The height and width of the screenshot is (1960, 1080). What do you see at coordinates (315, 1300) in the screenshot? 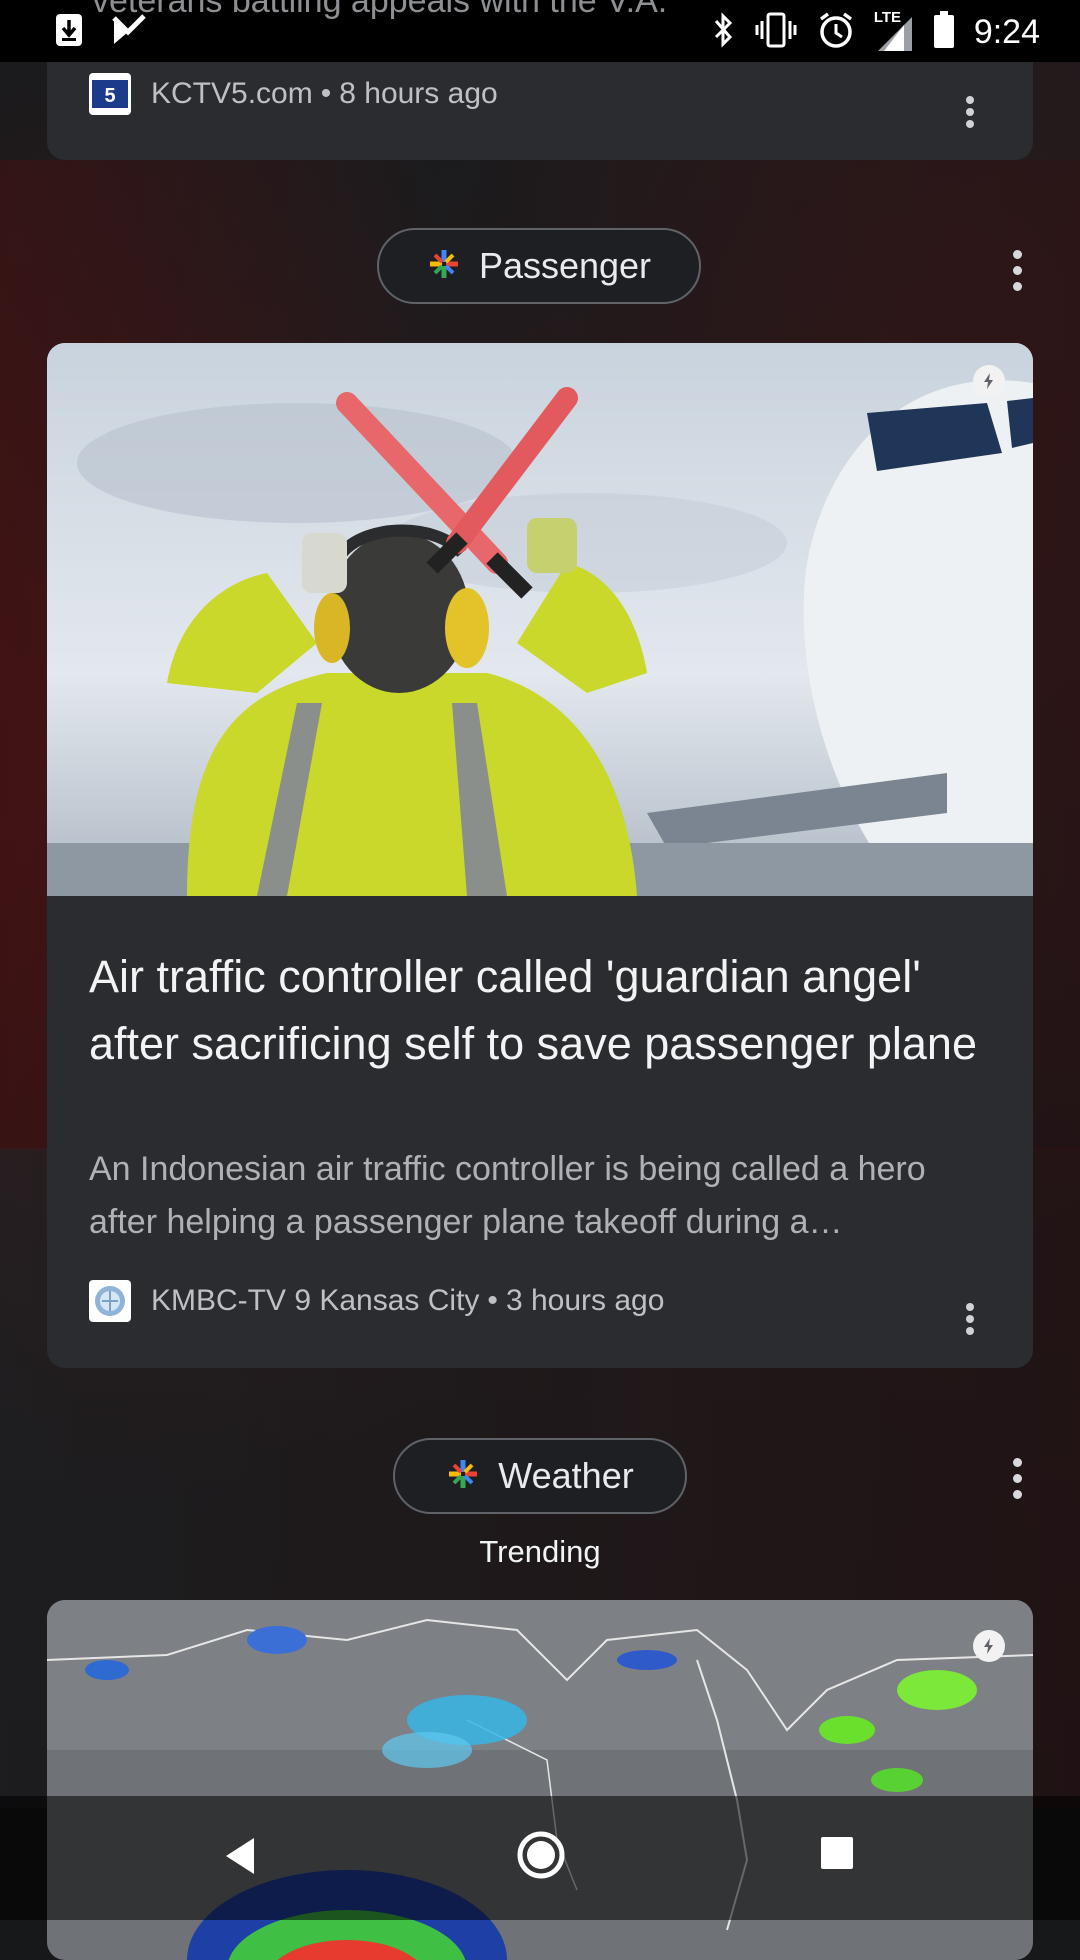
I see `source-name: KMBC-TV 9 Kansas City` at bounding box center [315, 1300].